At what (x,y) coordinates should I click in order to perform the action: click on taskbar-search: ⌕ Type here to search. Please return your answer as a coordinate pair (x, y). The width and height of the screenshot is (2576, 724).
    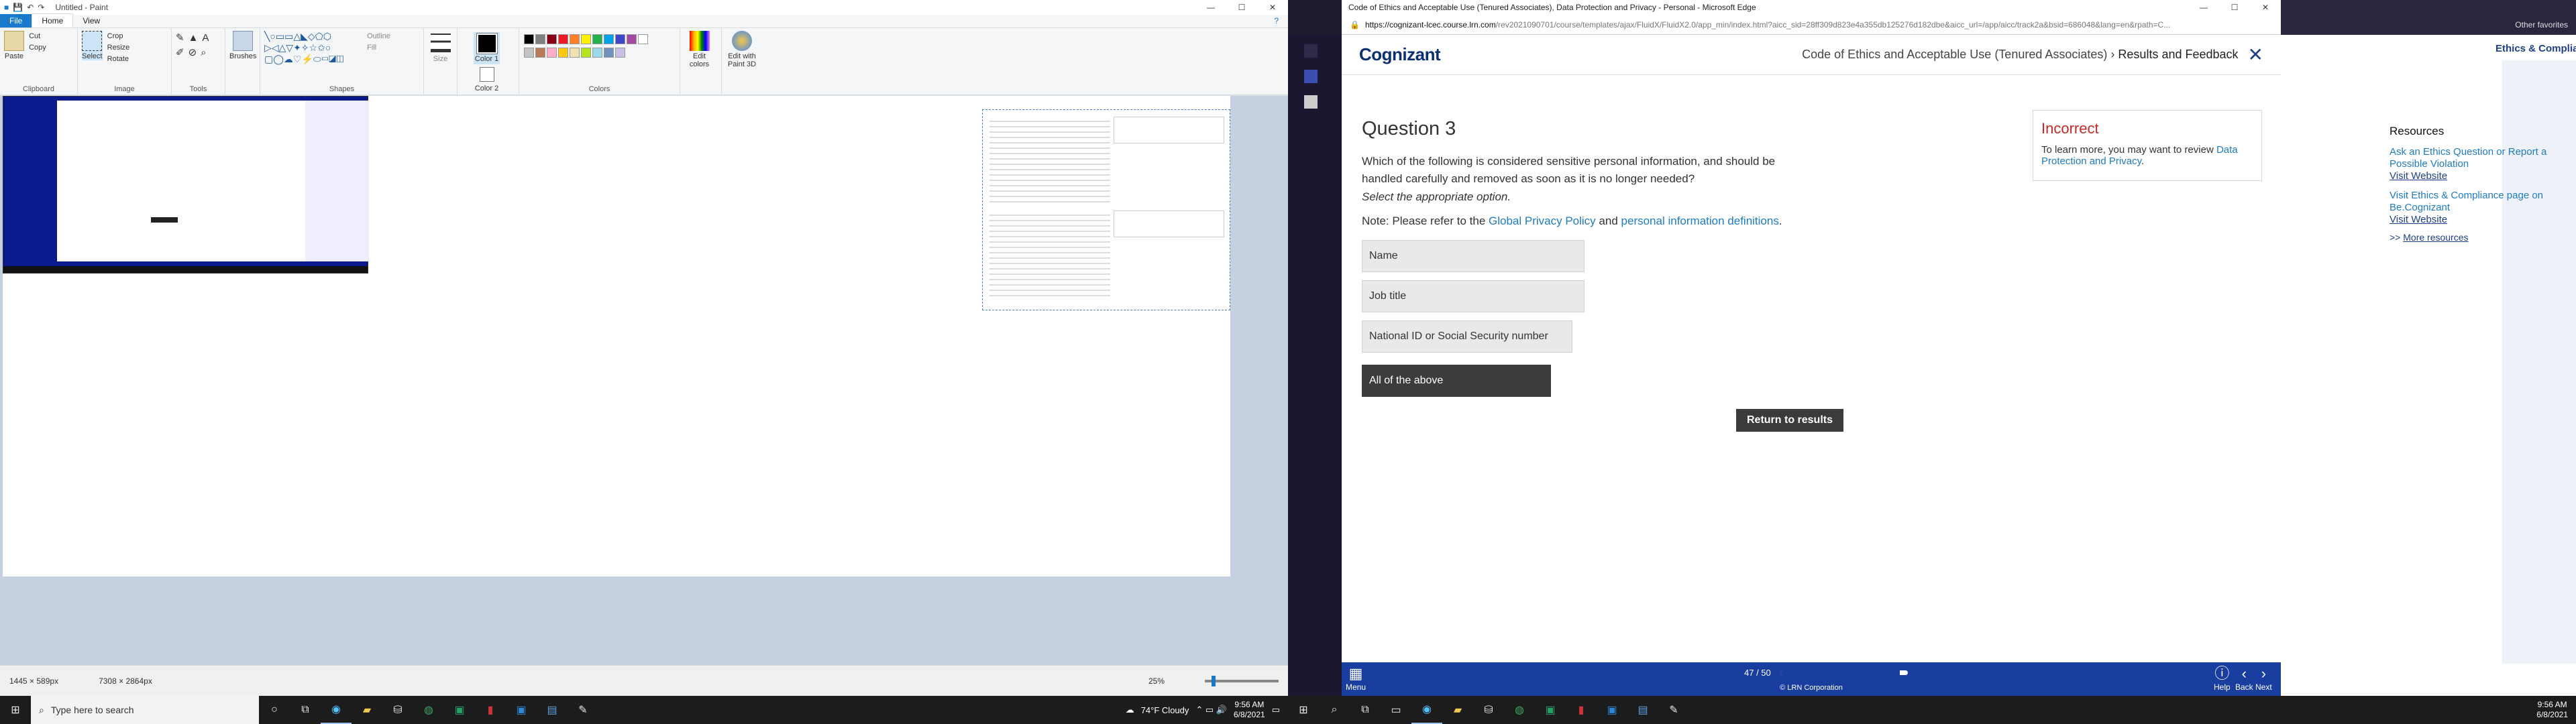
    Looking at the image, I should click on (145, 710).